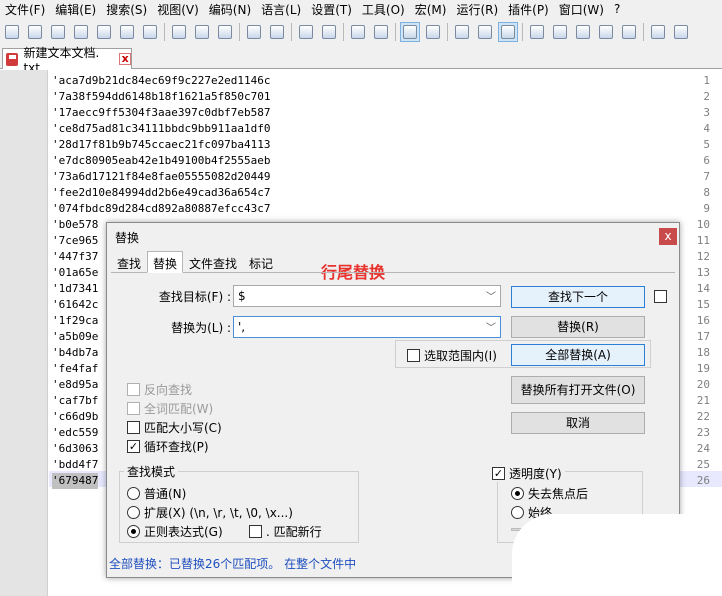 The width and height of the screenshot is (722, 596). I want to click on text-line: 'bdd4f7, so click(75, 465).